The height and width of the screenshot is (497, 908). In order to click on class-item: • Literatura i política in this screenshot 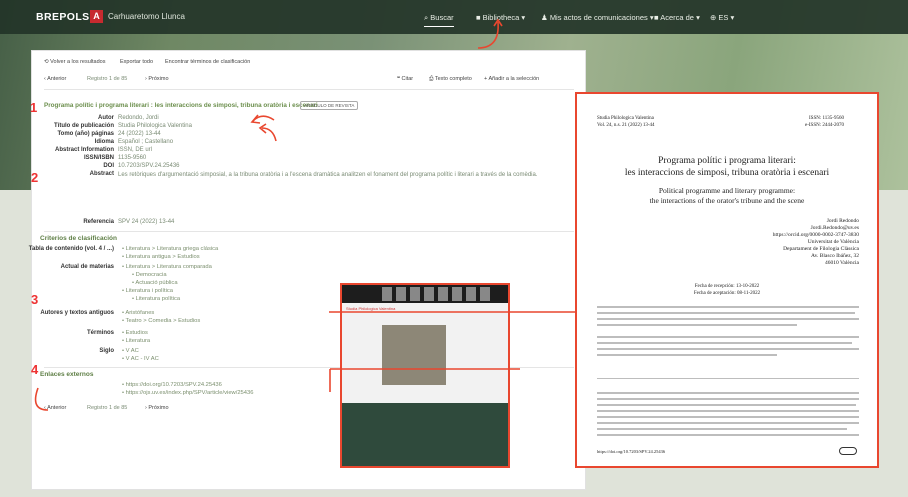, I will do `click(147, 291)`.